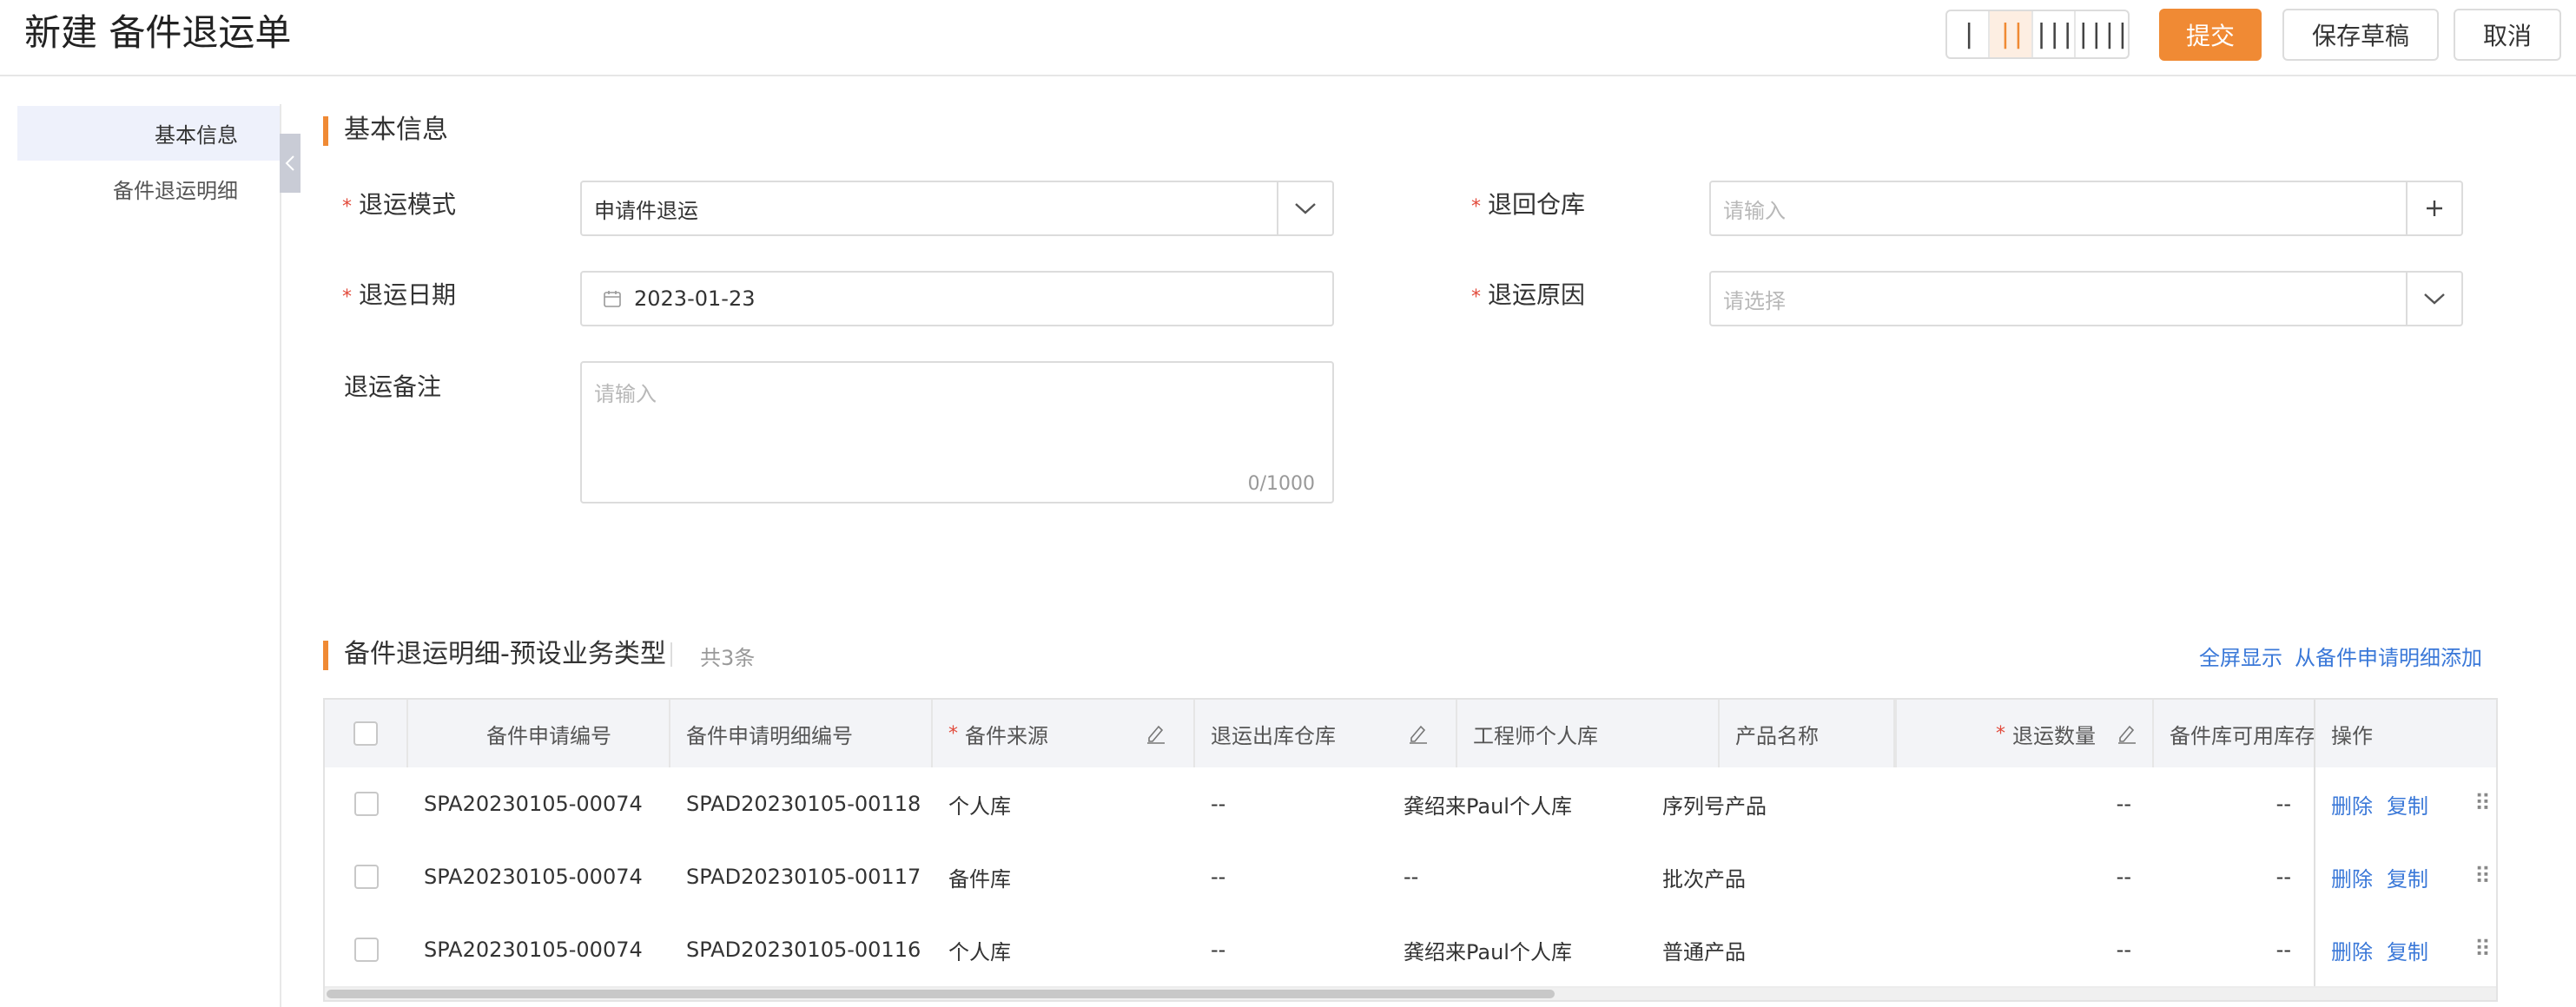  What do you see at coordinates (941, 994) in the screenshot?
I see `scrollbar-thumb` at bounding box center [941, 994].